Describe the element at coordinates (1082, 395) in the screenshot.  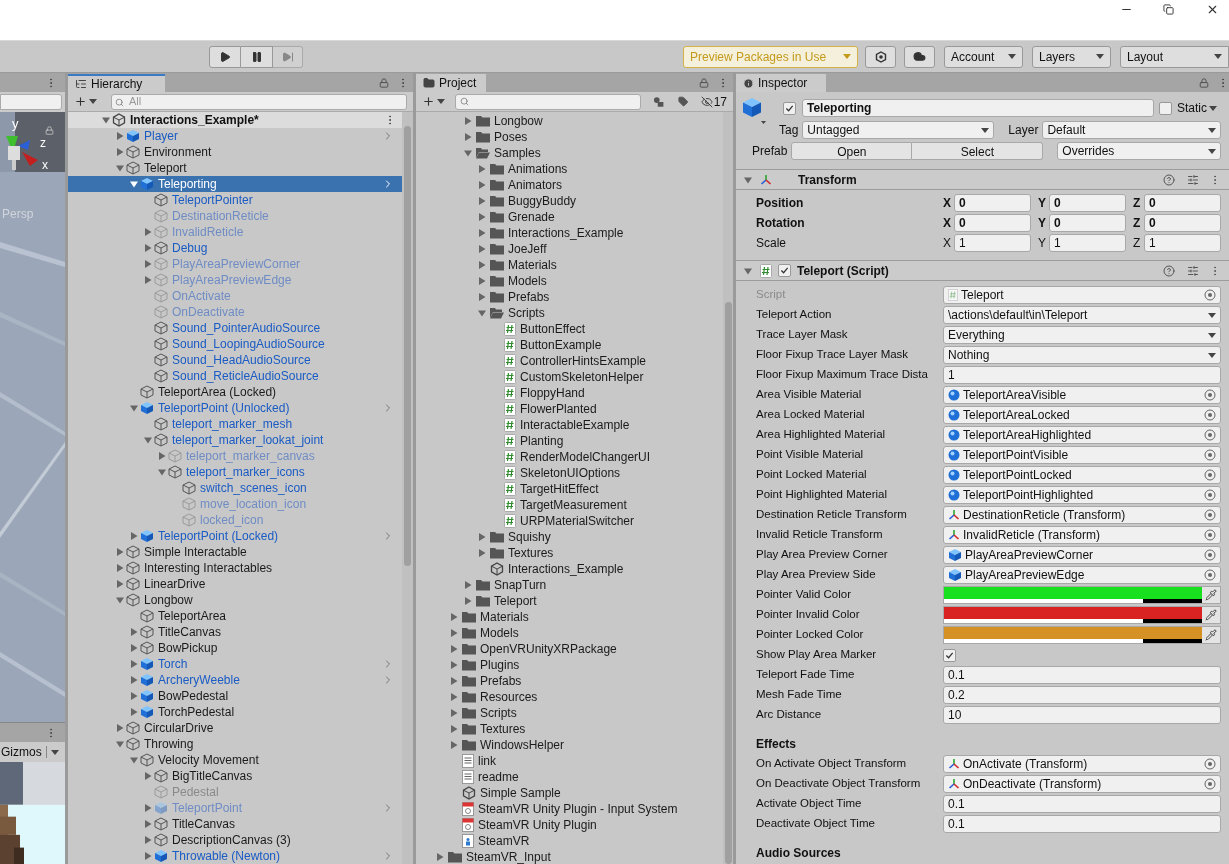
I see `object-field: TeleportAreaVisible` at that location.